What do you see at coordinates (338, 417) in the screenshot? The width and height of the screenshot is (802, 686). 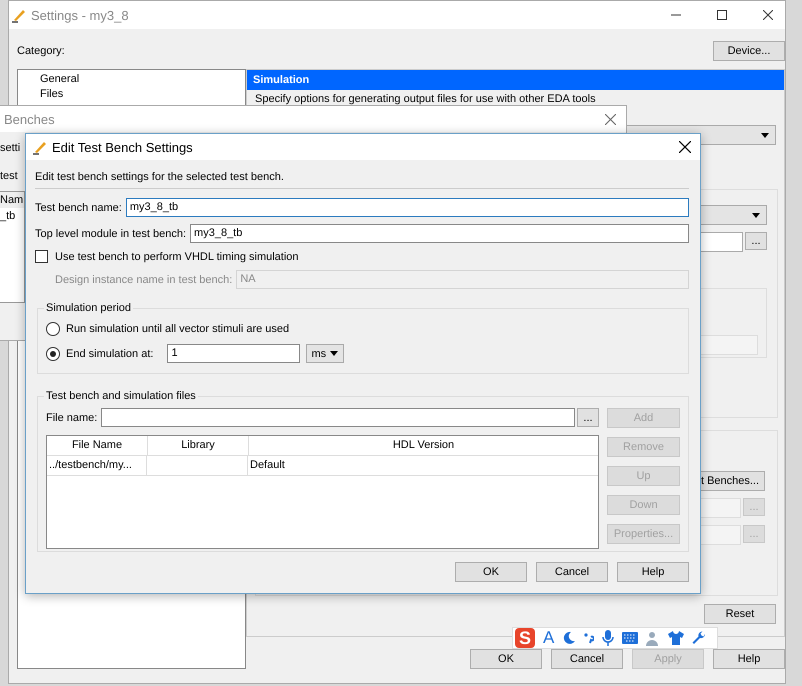 I see `file-name-field` at bounding box center [338, 417].